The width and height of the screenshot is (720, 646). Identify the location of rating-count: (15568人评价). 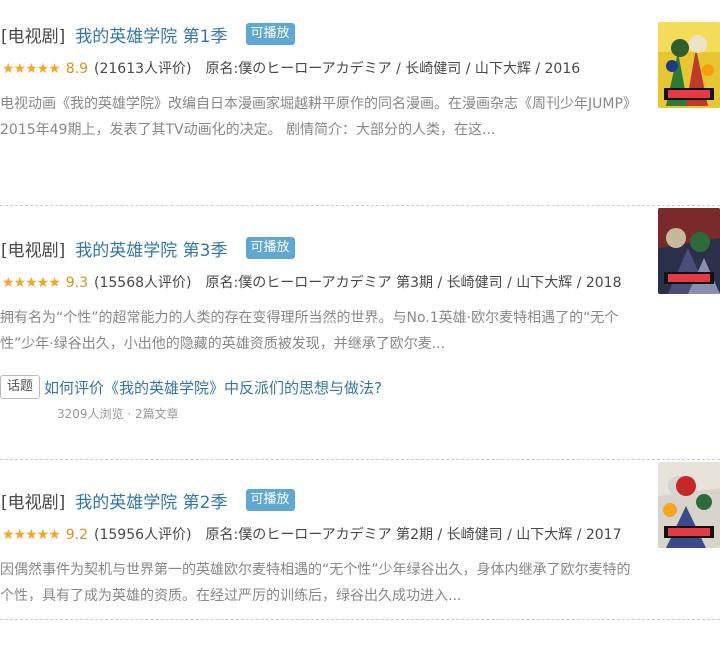
(143, 283).